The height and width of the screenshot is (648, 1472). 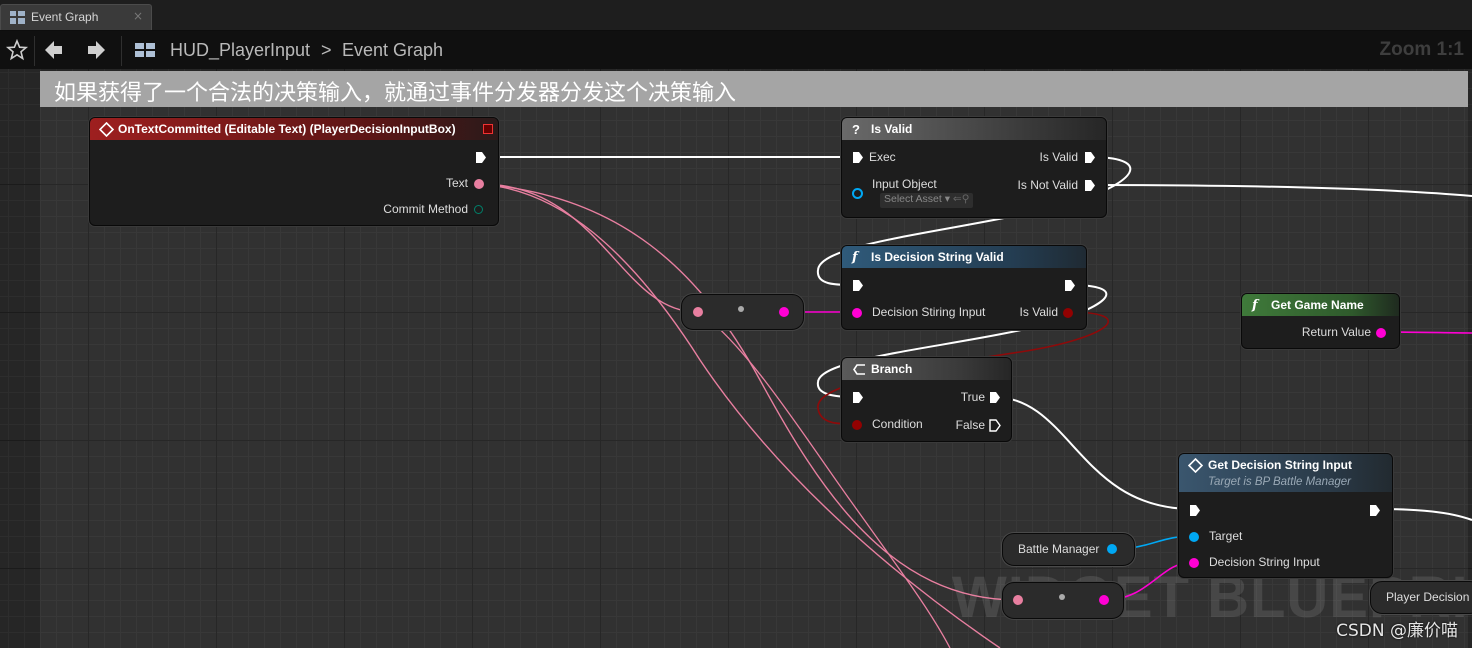 What do you see at coordinates (1226, 536) in the screenshot?
I see `pin-label-target: Target` at bounding box center [1226, 536].